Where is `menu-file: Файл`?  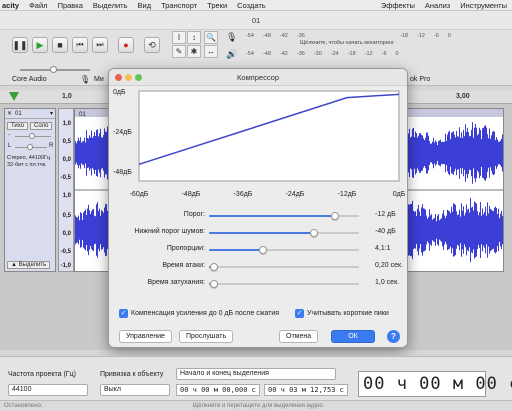 menu-file: Файл is located at coordinates (38, 5).